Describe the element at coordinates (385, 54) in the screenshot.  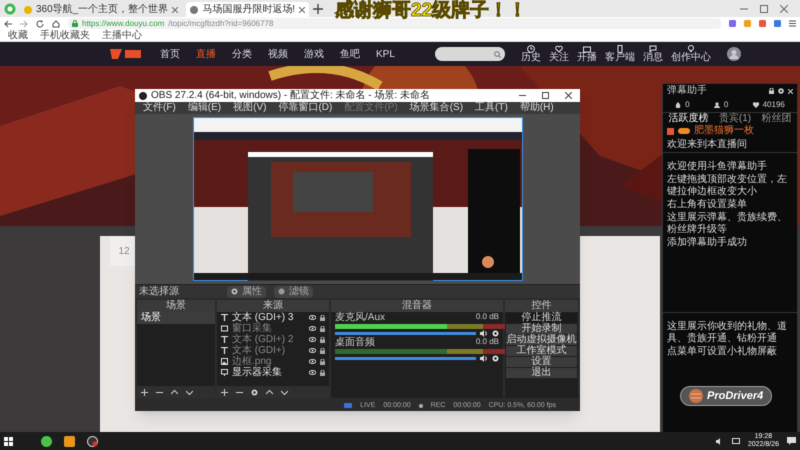
I see `nav-link: KPL` at that location.